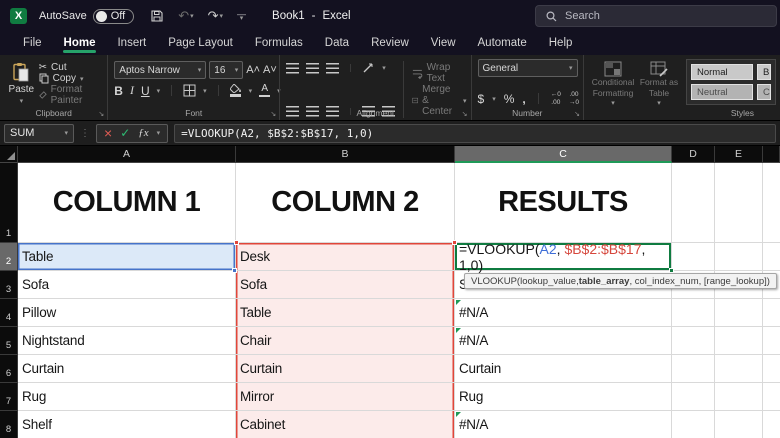 The height and width of the screenshot is (438, 780). What do you see at coordinates (127, 203) in the screenshot?
I see `cell-A1: COLUMN 1` at bounding box center [127, 203].